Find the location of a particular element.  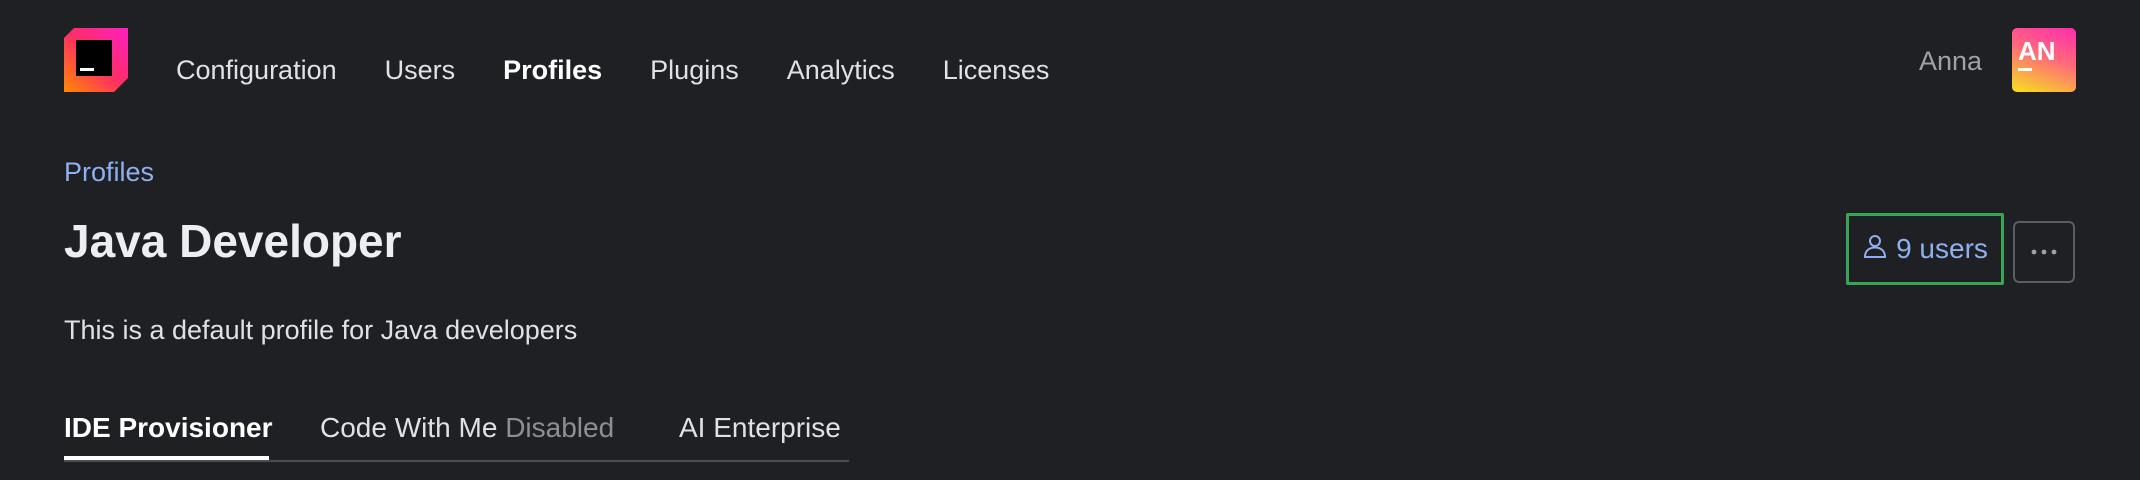

breadcrumb: Profiles is located at coordinates (109, 172).